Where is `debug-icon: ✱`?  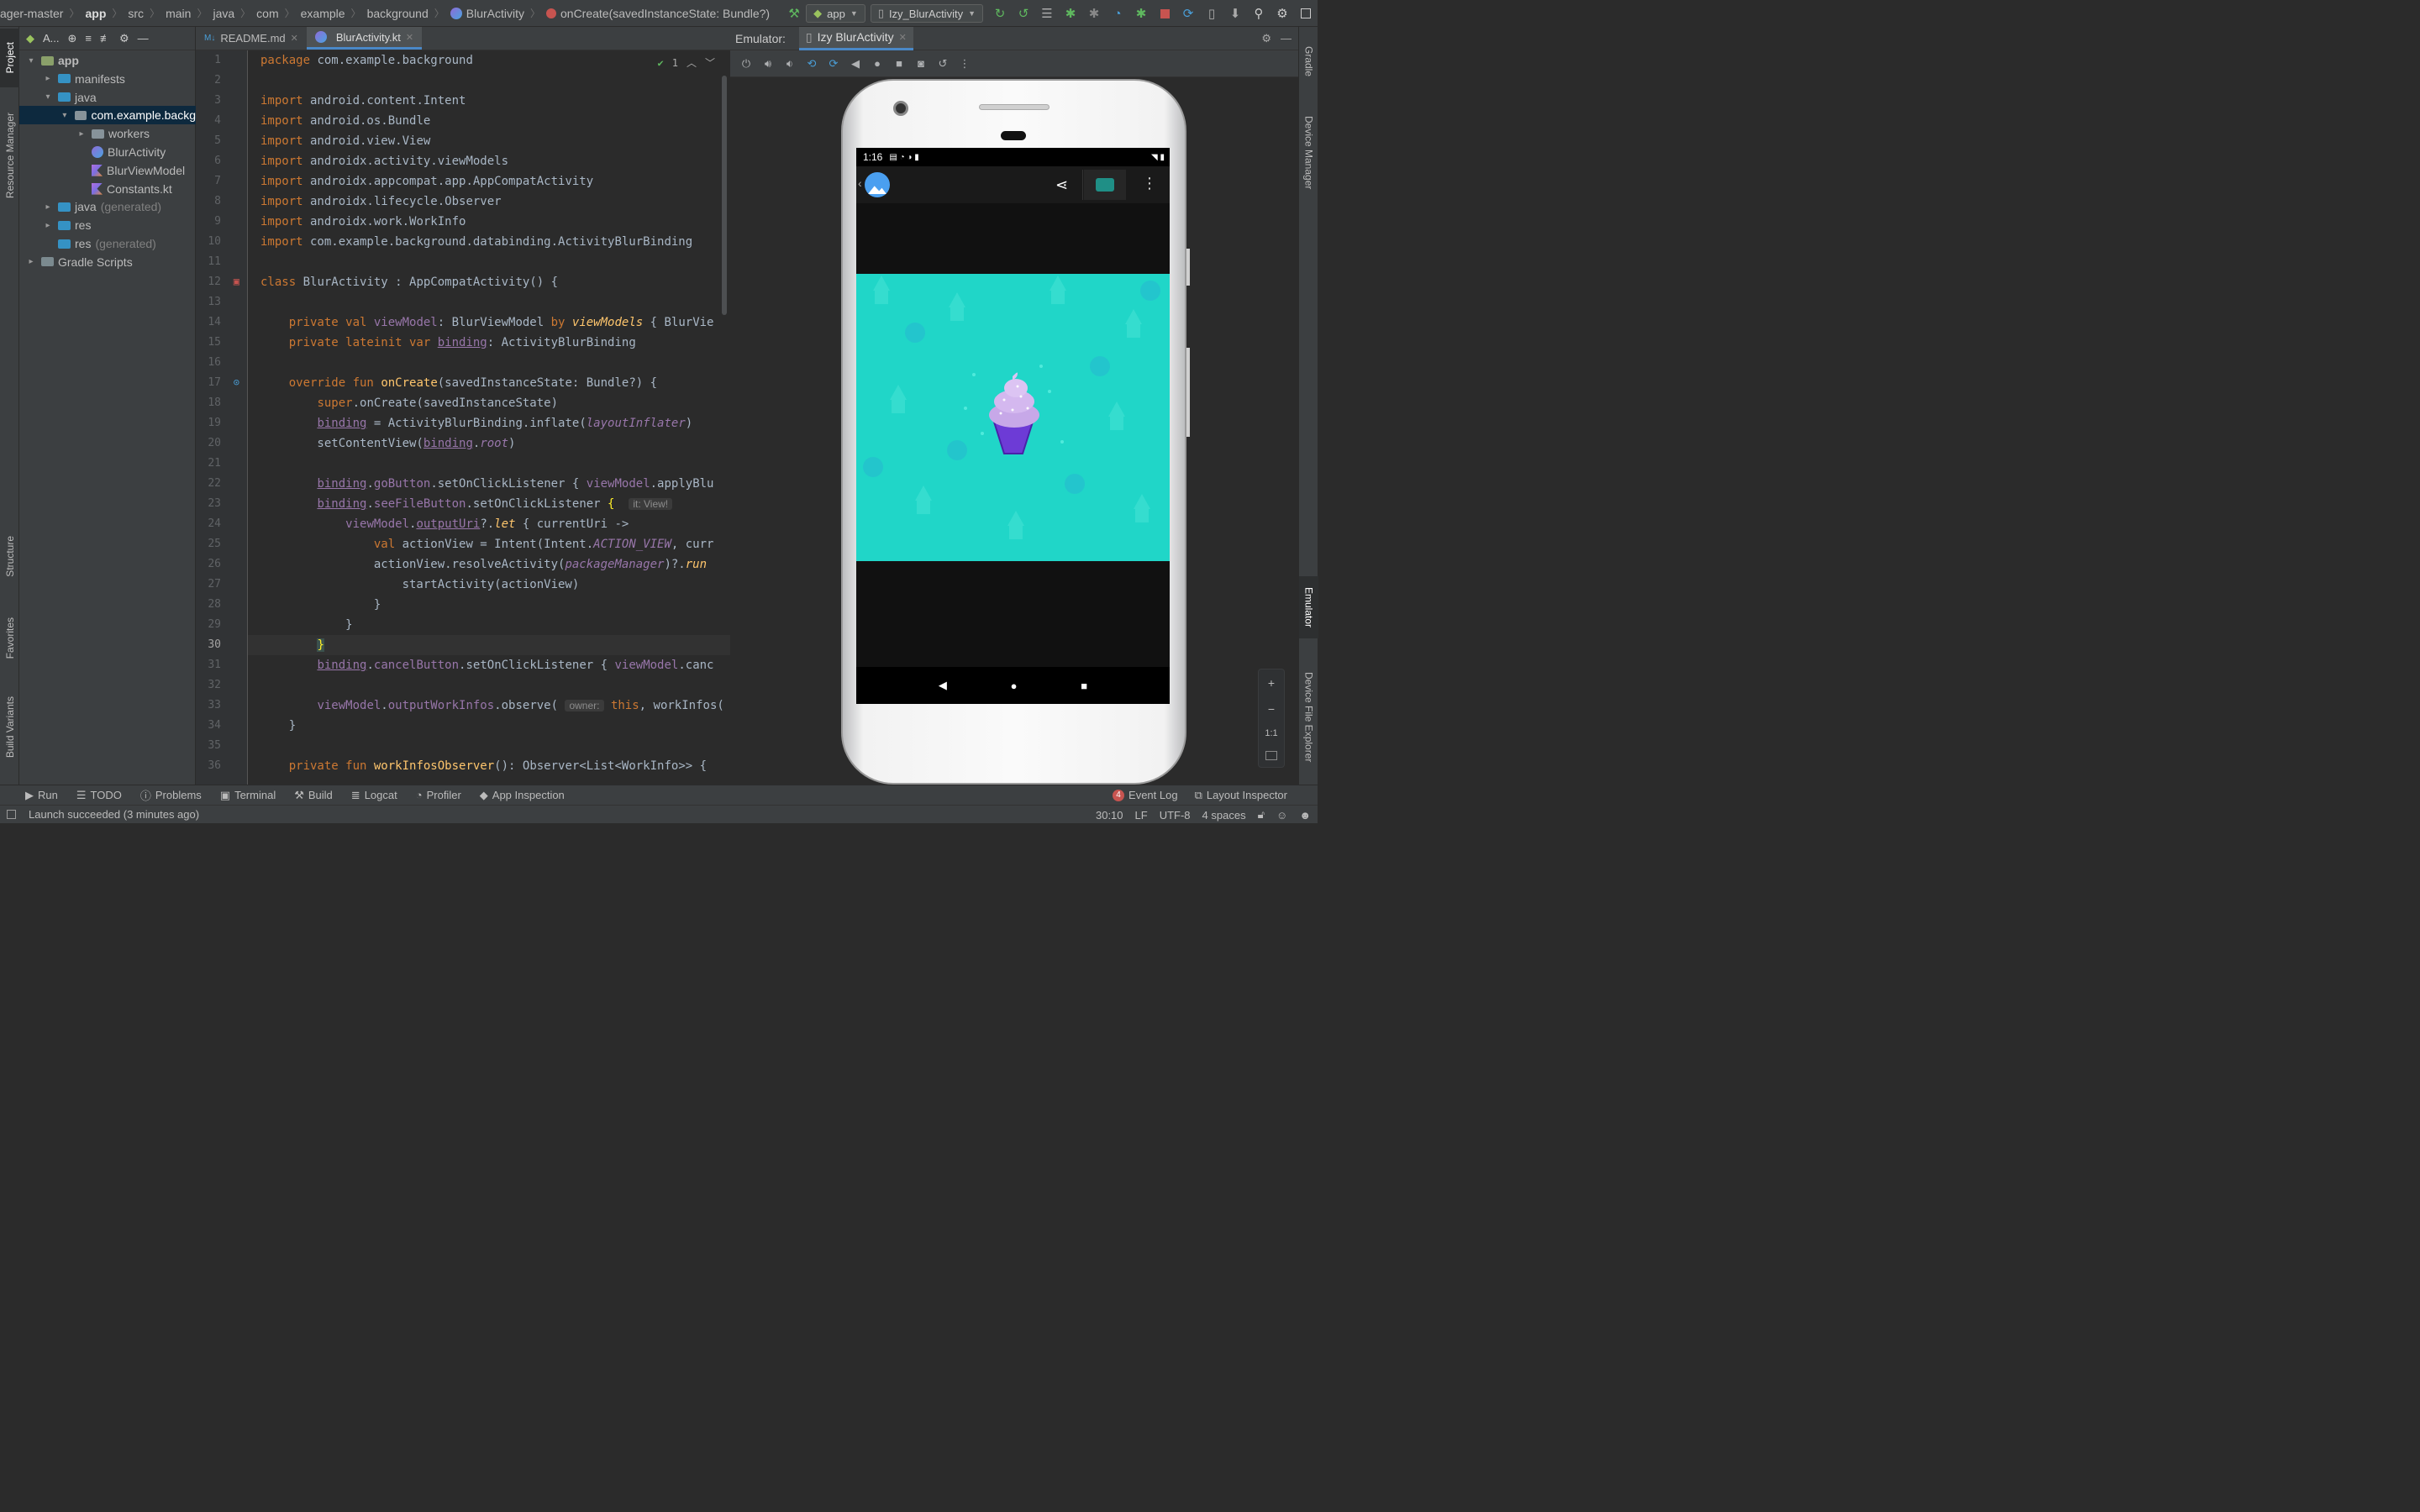 debug-icon: ✱ is located at coordinates (1071, 13).